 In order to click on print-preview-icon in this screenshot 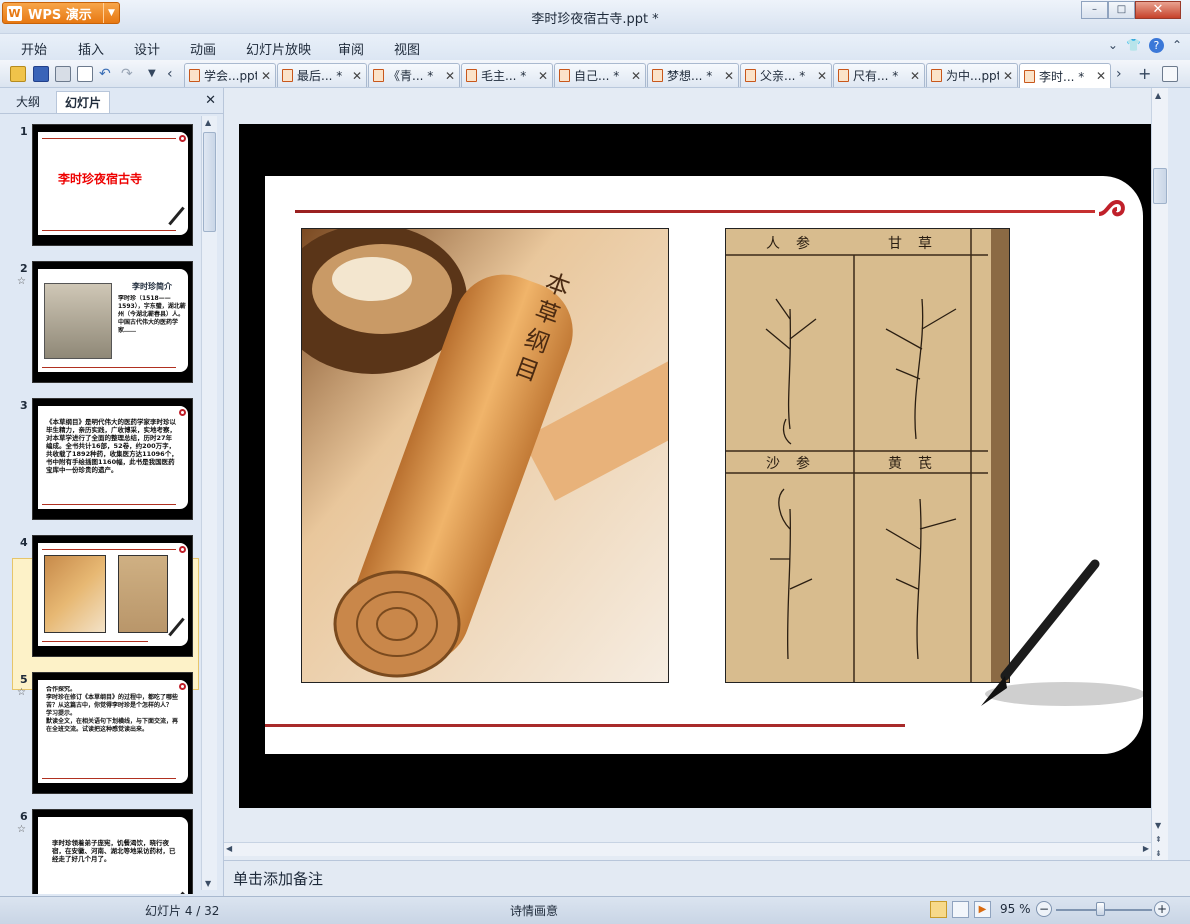, I will do `click(85, 74)`.